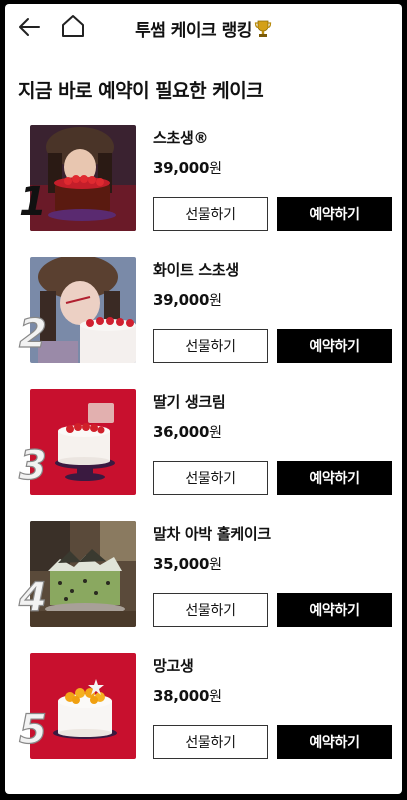 This screenshot has height=800, width=407. What do you see at coordinates (173, 666) in the screenshot?
I see `cake-name: 망고생` at bounding box center [173, 666].